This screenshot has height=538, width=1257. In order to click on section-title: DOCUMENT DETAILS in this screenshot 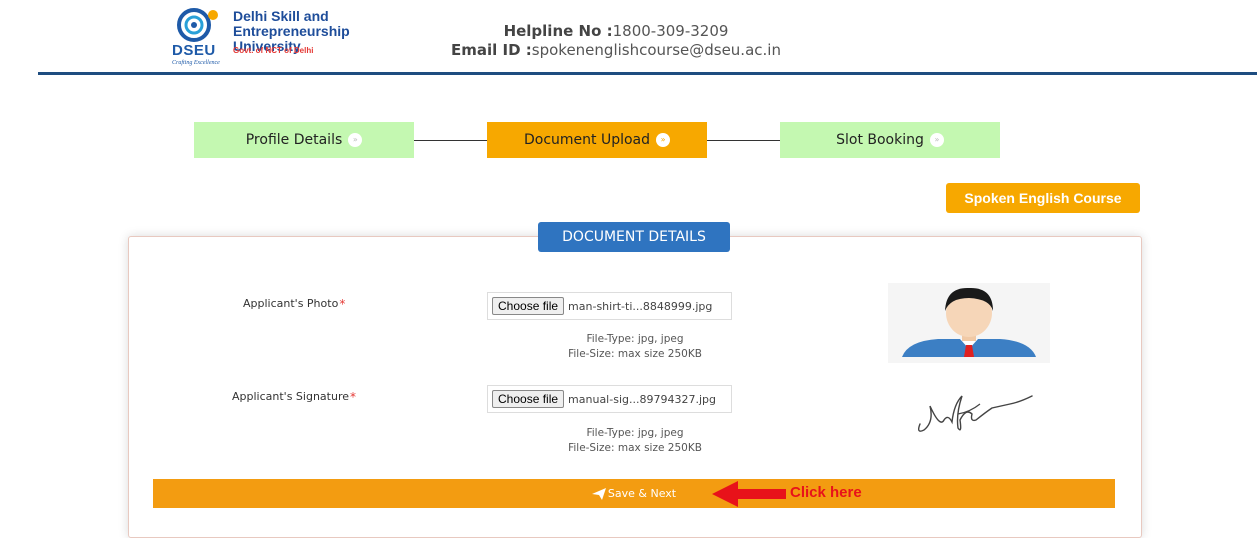, I will do `click(634, 237)`.